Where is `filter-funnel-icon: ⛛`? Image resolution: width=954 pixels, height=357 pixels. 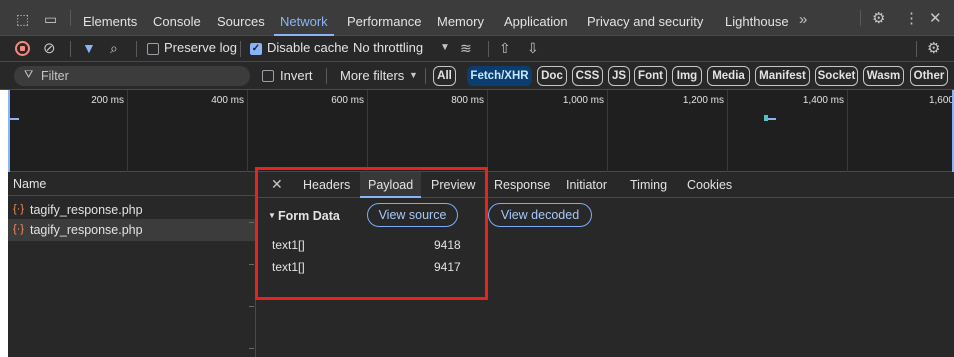 filter-funnel-icon: ⛛ is located at coordinates (29, 75).